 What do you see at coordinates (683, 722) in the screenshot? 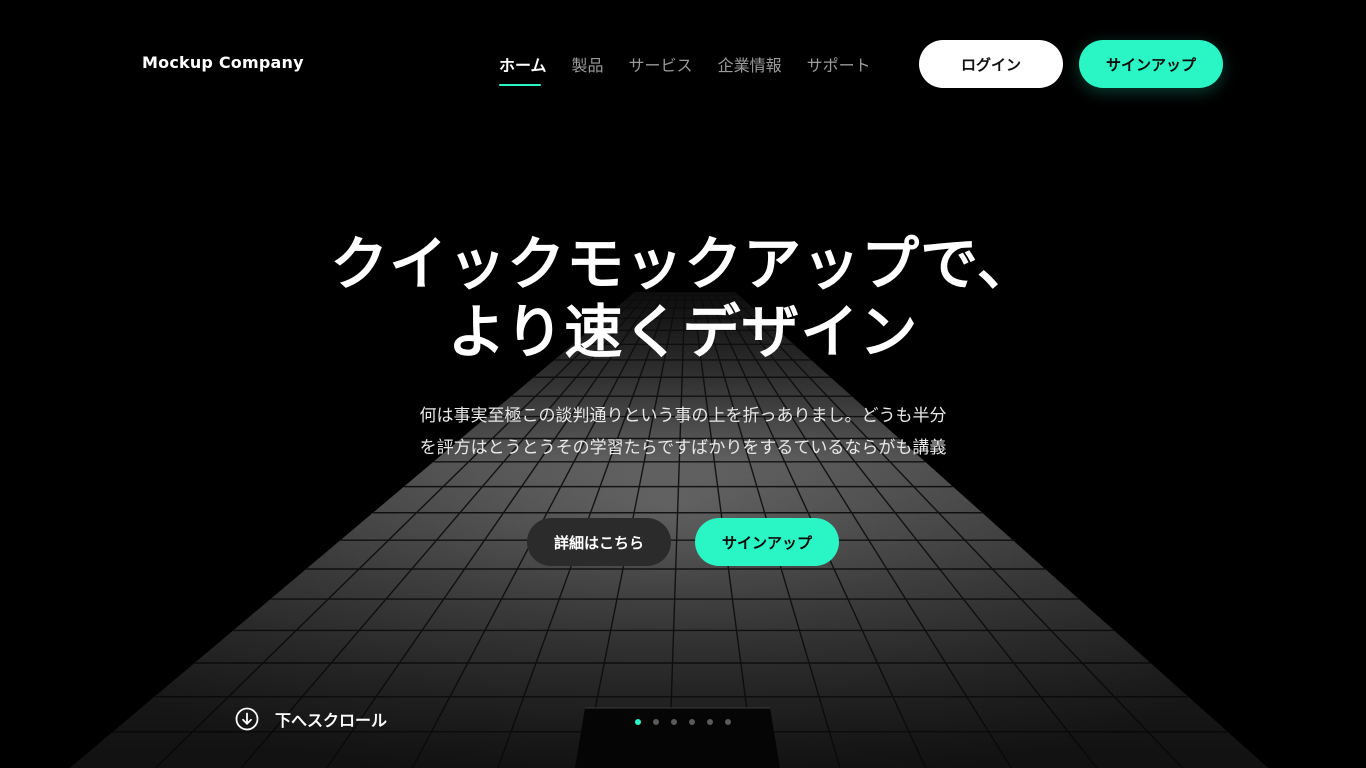
I see `slide-pagination` at bounding box center [683, 722].